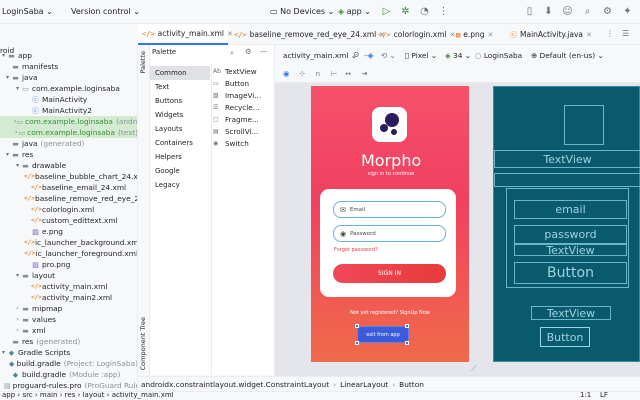 The height and width of the screenshot is (400, 640). I want to click on tree-item: ◆ build.gradle (Project: LoginSaba), so click(68, 363).